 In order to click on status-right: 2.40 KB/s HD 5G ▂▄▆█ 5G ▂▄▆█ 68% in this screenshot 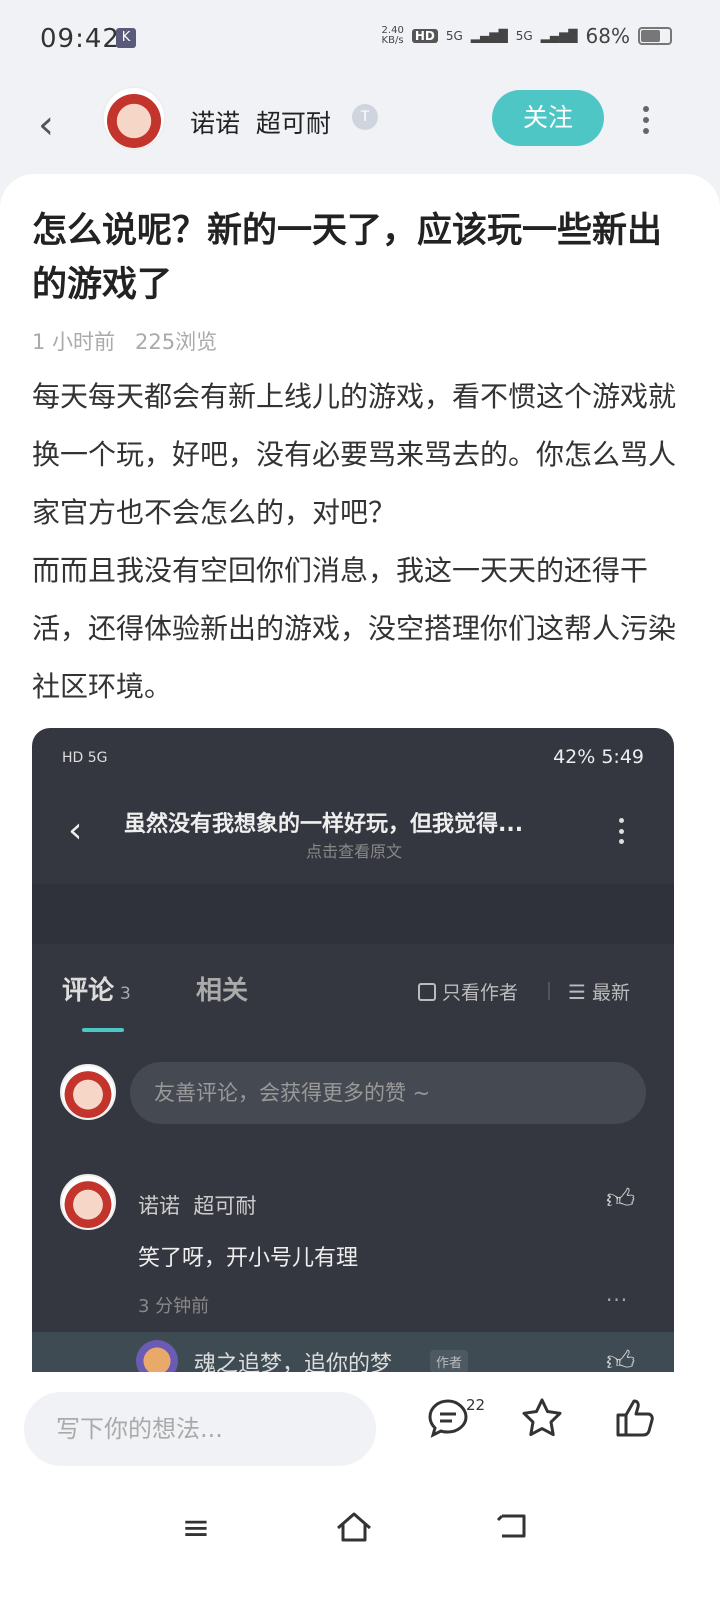, I will do `click(527, 36)`.